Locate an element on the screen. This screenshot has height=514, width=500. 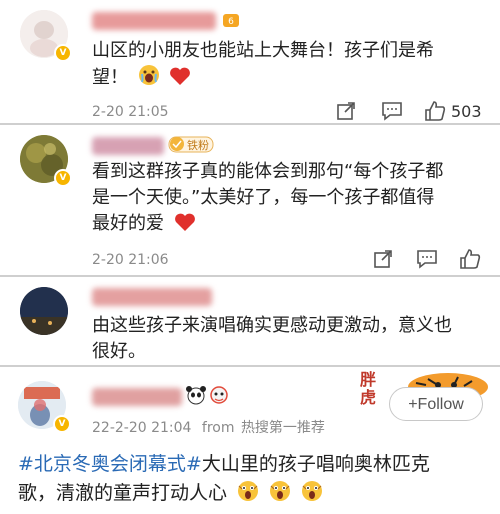
avatar is located at coordinates (44, 311).